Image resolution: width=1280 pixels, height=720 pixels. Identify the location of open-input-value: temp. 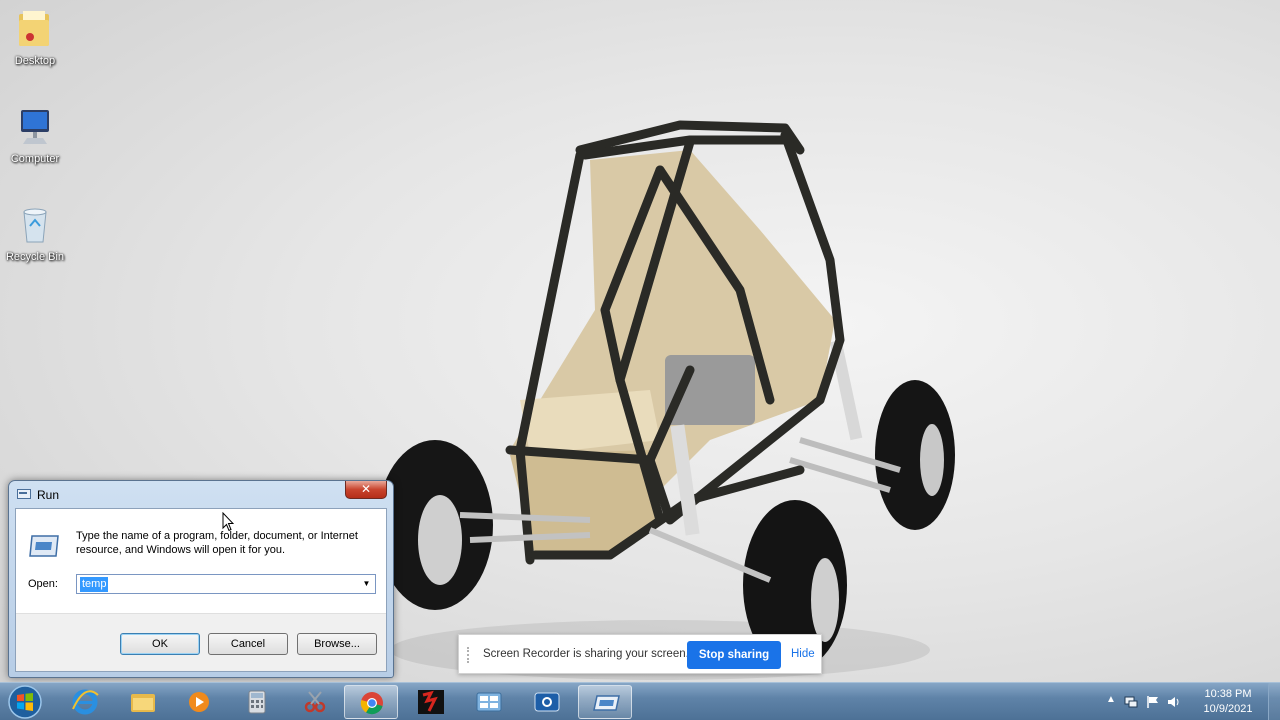
(94, 584).